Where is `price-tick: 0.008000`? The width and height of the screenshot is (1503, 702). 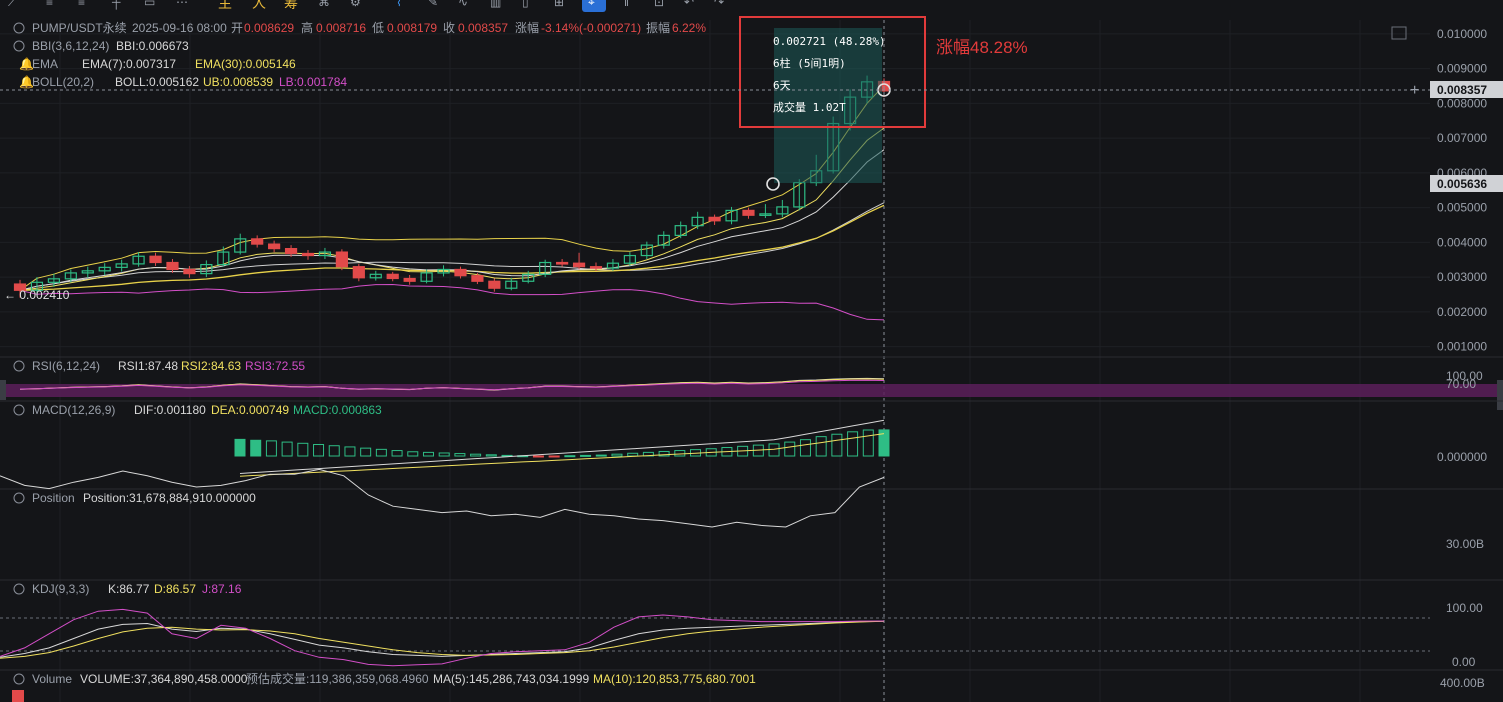
price-tick: 0.008000 is located at coordinates (1462, 103).